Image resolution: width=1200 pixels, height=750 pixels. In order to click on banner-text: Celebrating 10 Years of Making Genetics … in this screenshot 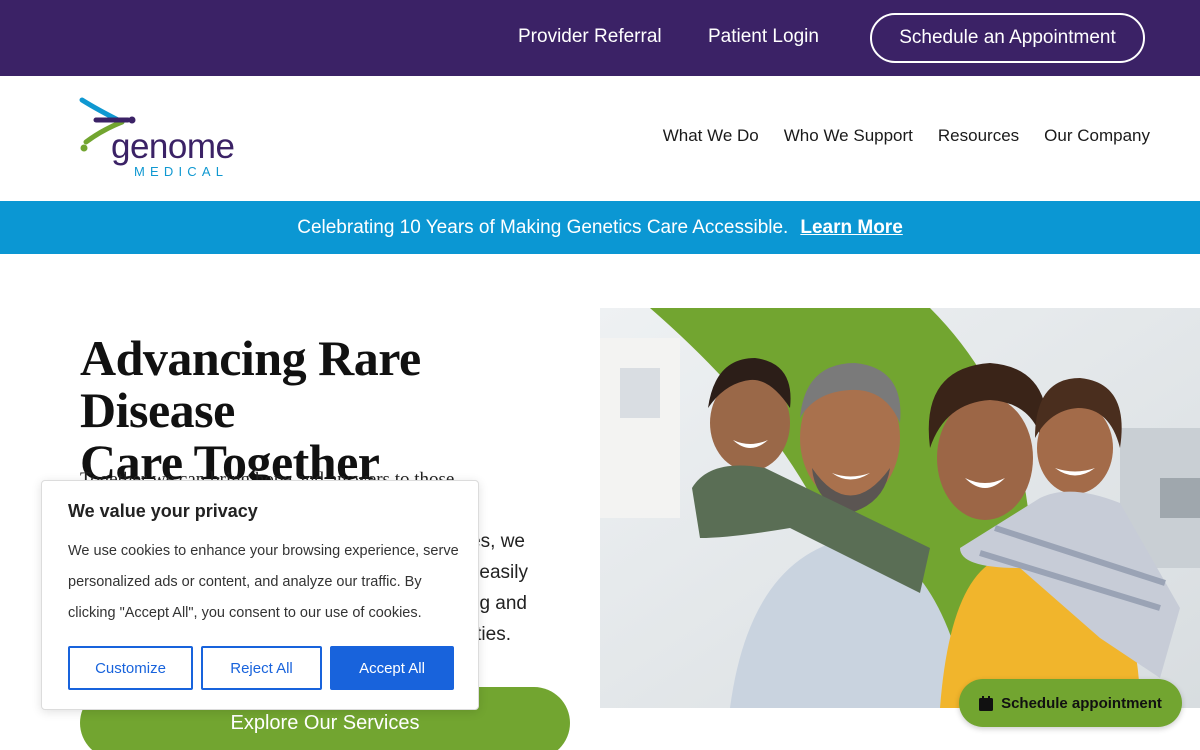, I will do `click(543, 227)`.